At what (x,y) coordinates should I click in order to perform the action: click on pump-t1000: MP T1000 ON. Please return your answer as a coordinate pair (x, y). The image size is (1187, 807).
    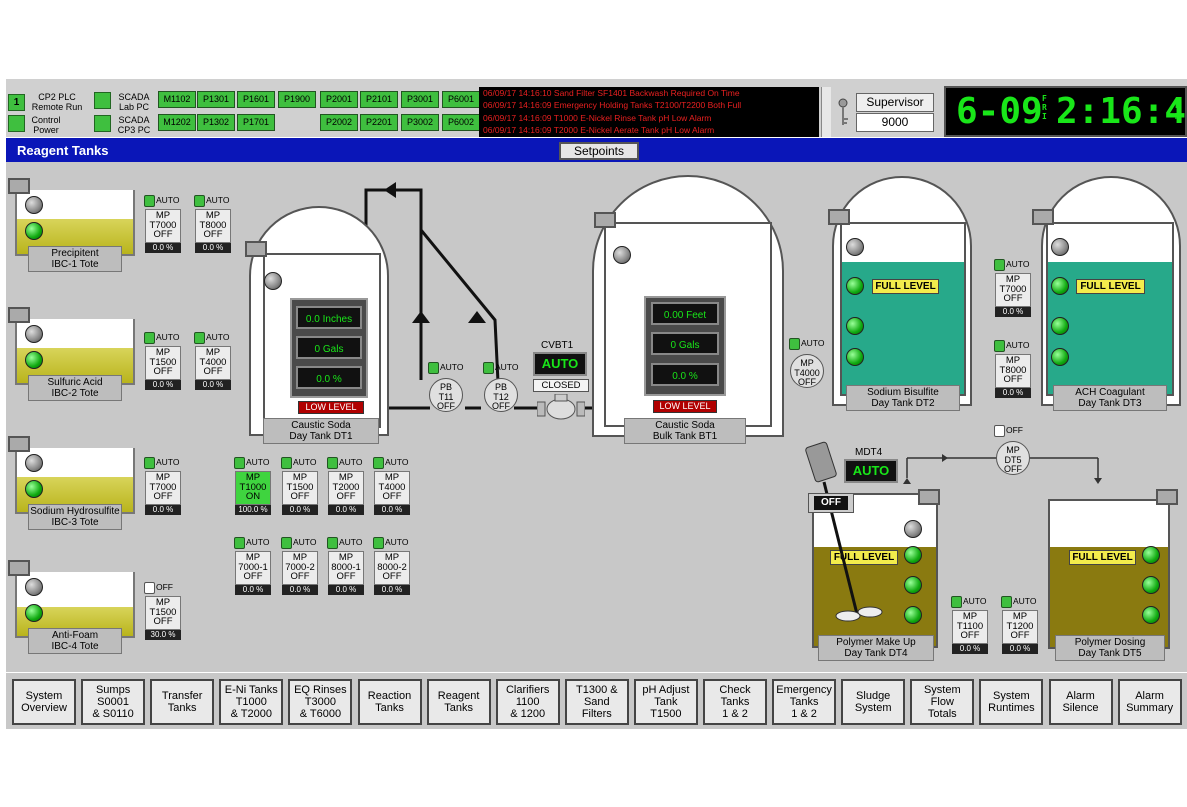
    Looking at the image, I should click on (253, 488).